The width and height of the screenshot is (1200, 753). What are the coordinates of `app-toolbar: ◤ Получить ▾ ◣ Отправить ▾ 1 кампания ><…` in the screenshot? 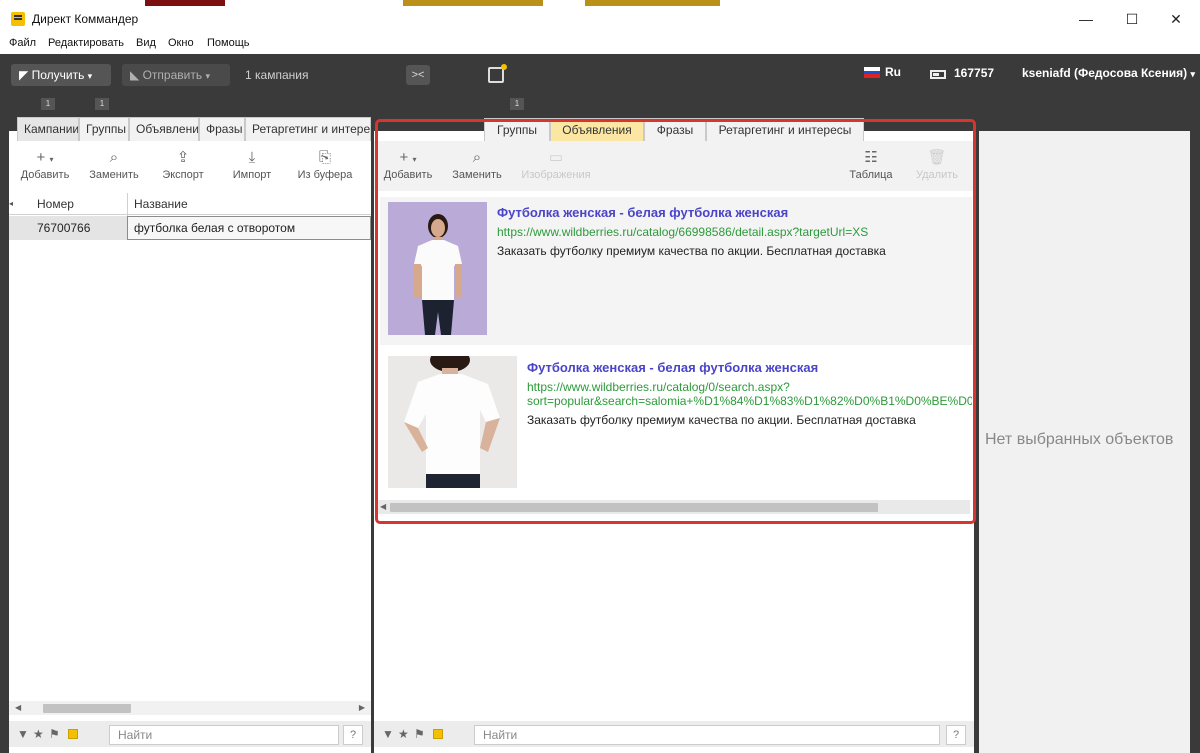 It's located at (600, 75).